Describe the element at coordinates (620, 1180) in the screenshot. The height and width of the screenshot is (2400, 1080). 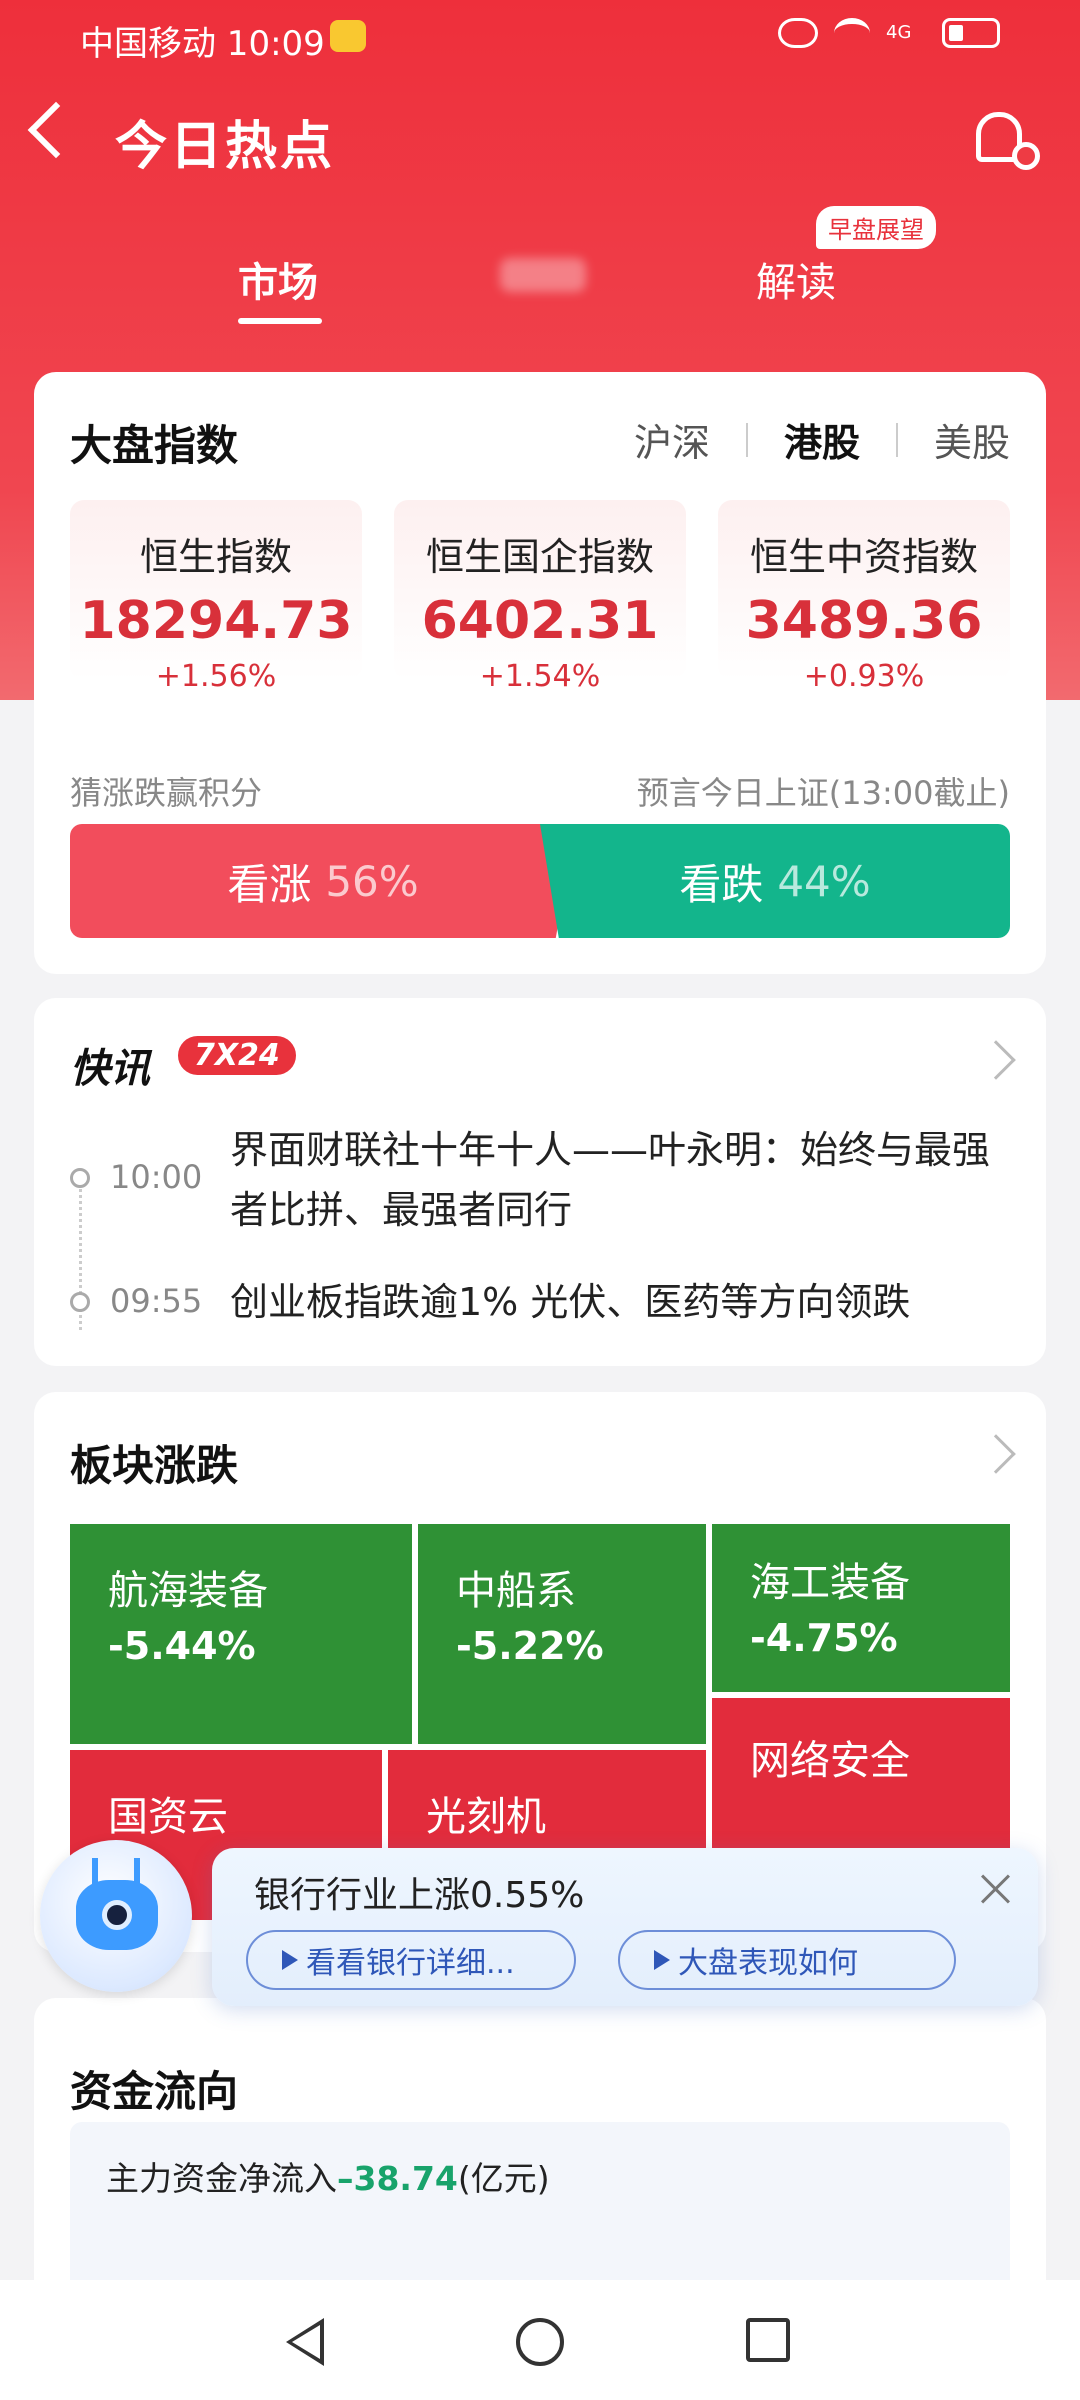
I see `news-headline: 界面财联社十年十人——叶永明：始终与最强者比拼、最强者同行` at that location.